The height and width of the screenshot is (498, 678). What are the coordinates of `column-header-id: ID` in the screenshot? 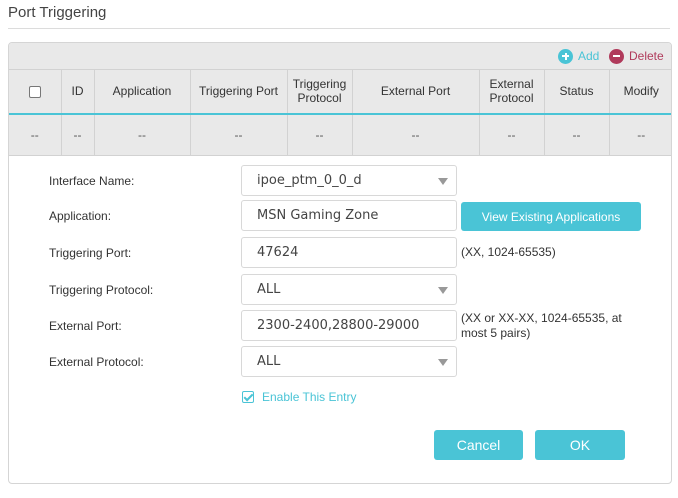 It's located at (77, 91).